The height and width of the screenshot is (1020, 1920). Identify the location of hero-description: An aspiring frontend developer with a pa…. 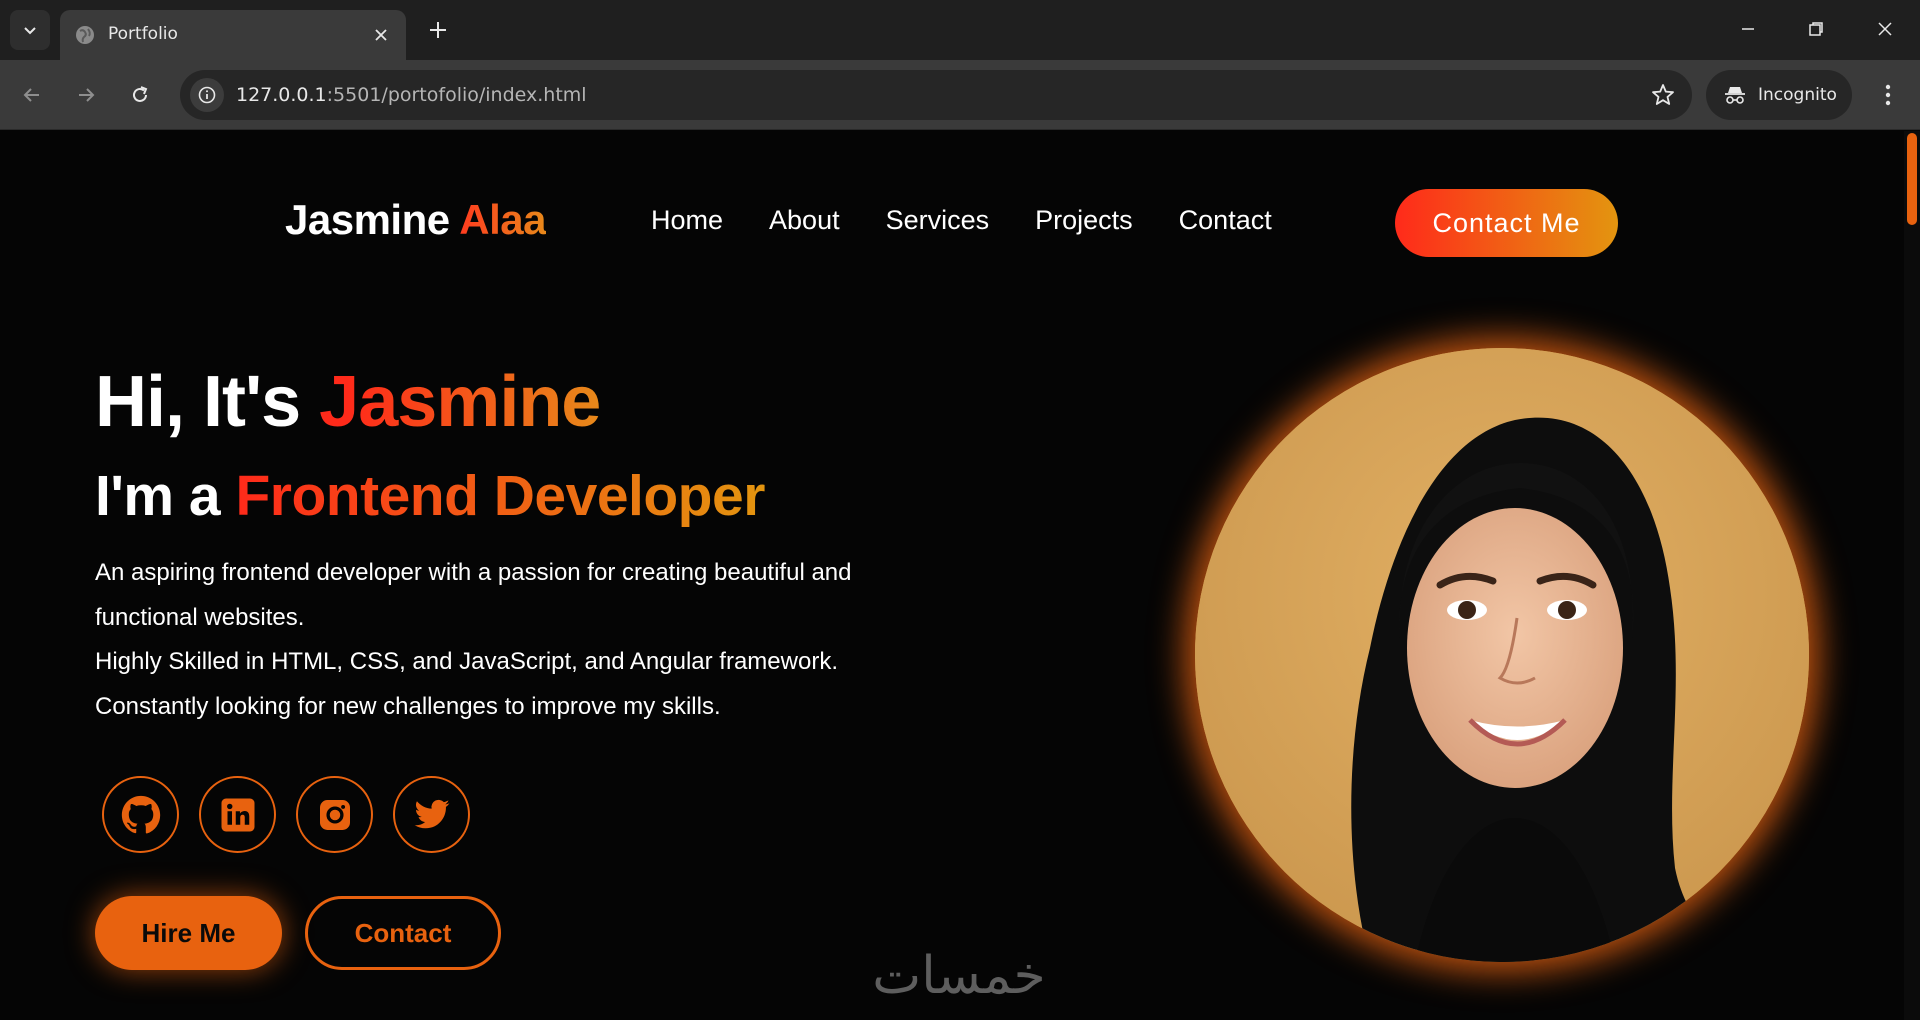
(560, 640).